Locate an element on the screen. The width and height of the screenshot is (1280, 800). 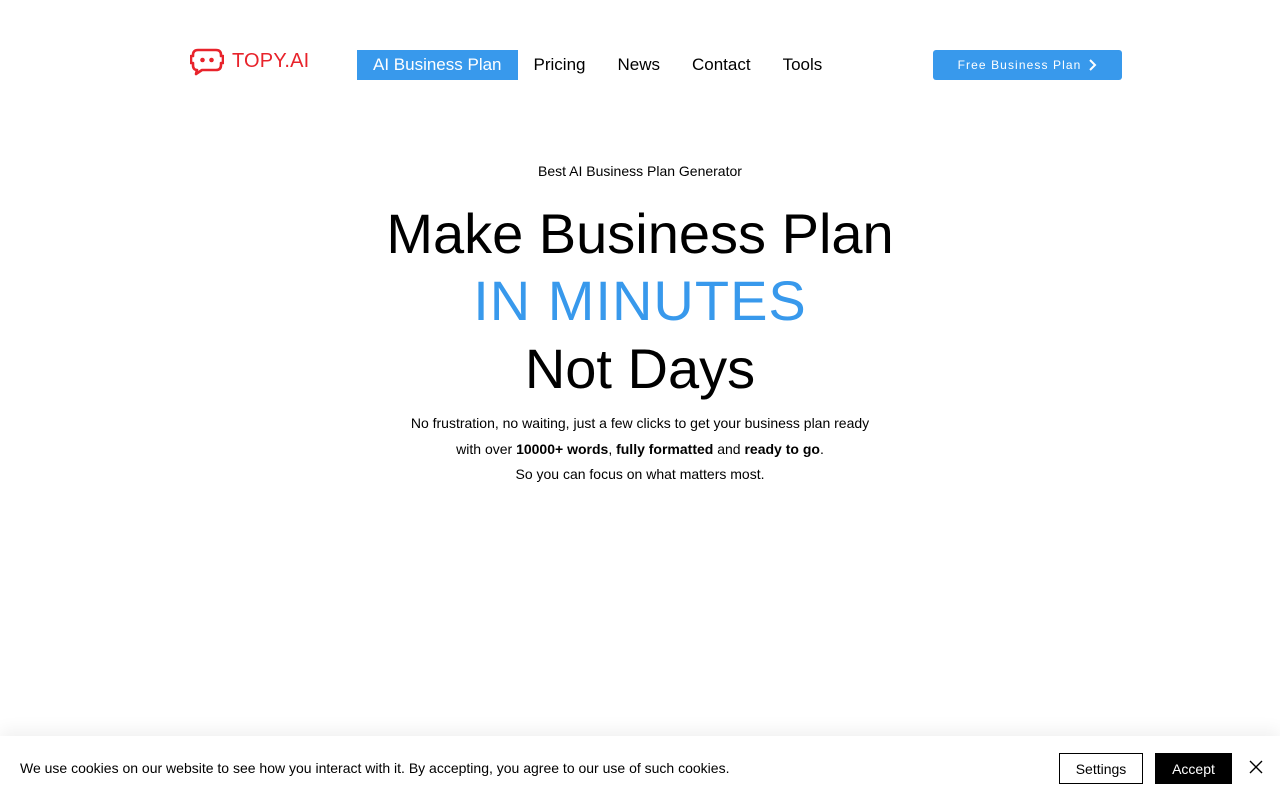
desc-text: . is located at coordinates (821, 448).